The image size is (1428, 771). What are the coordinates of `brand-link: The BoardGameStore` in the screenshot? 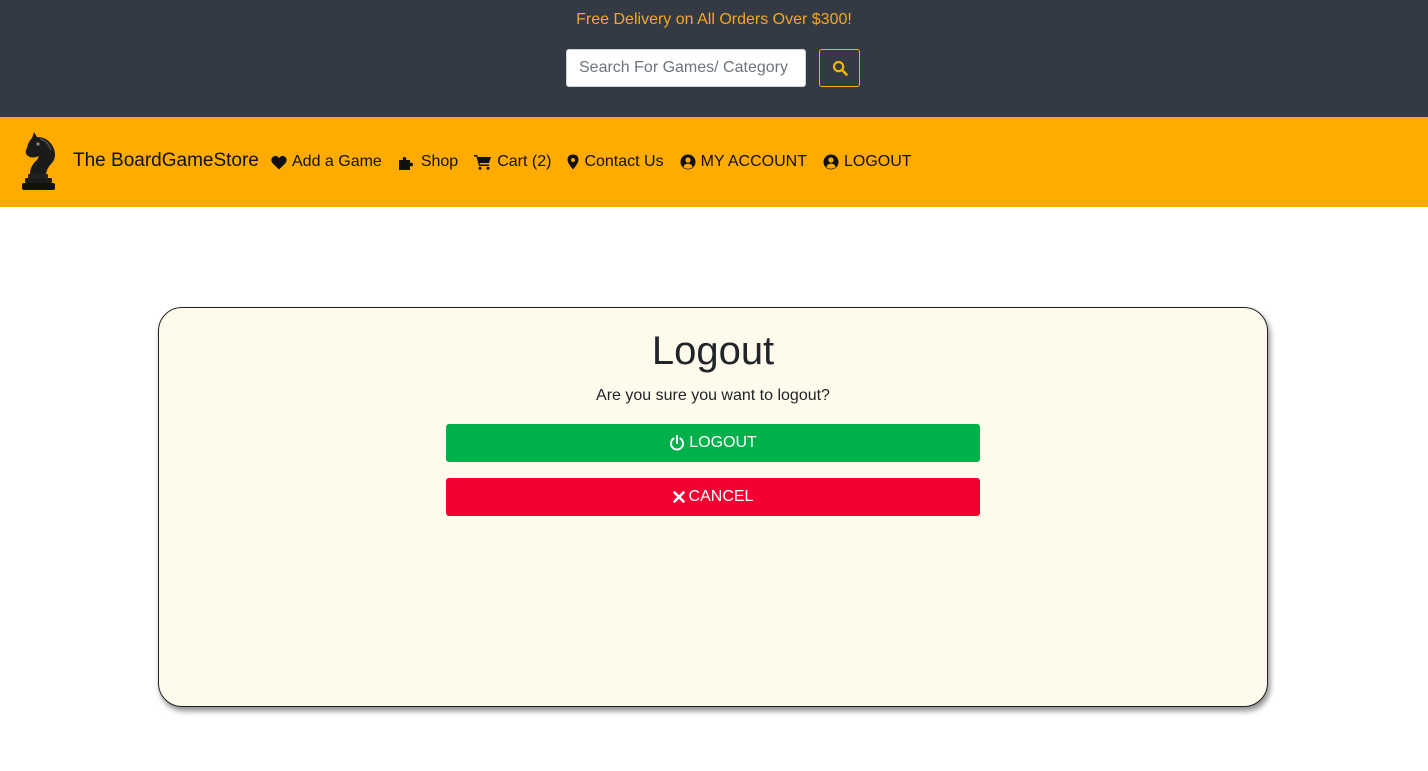 It's located at (138, 161).